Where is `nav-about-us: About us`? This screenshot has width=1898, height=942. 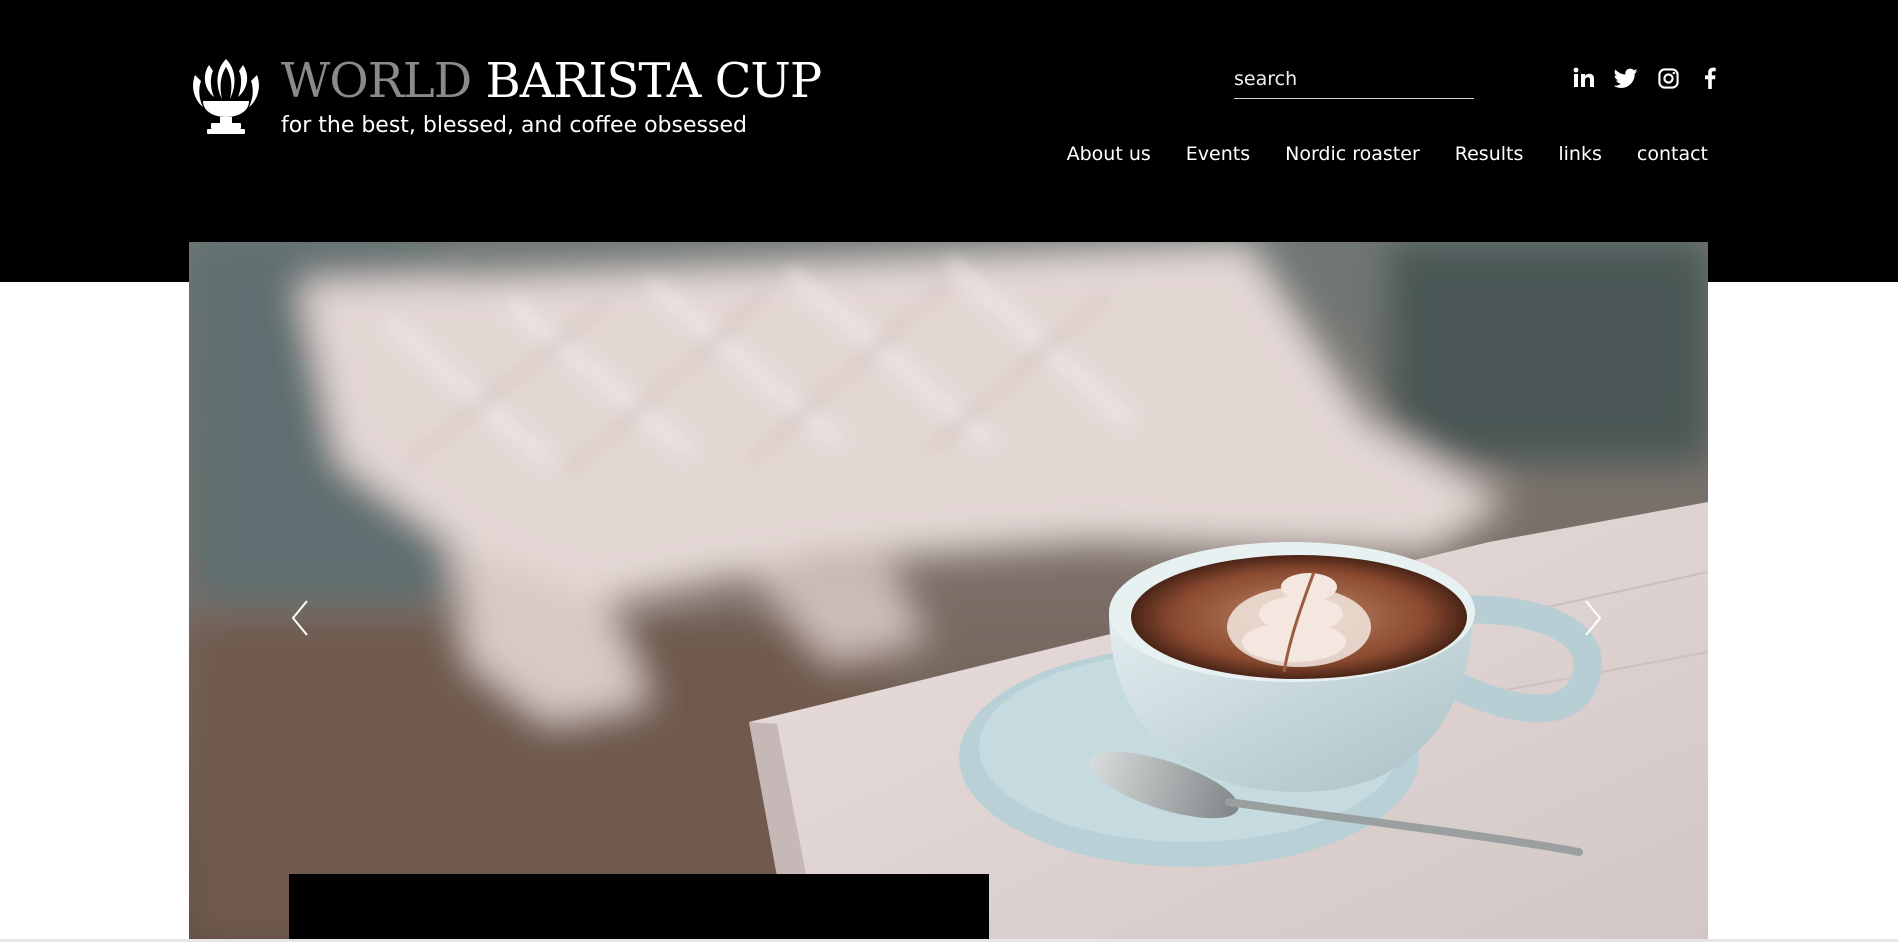
nav-about-us: About us is located at coordinates (1109, 154).